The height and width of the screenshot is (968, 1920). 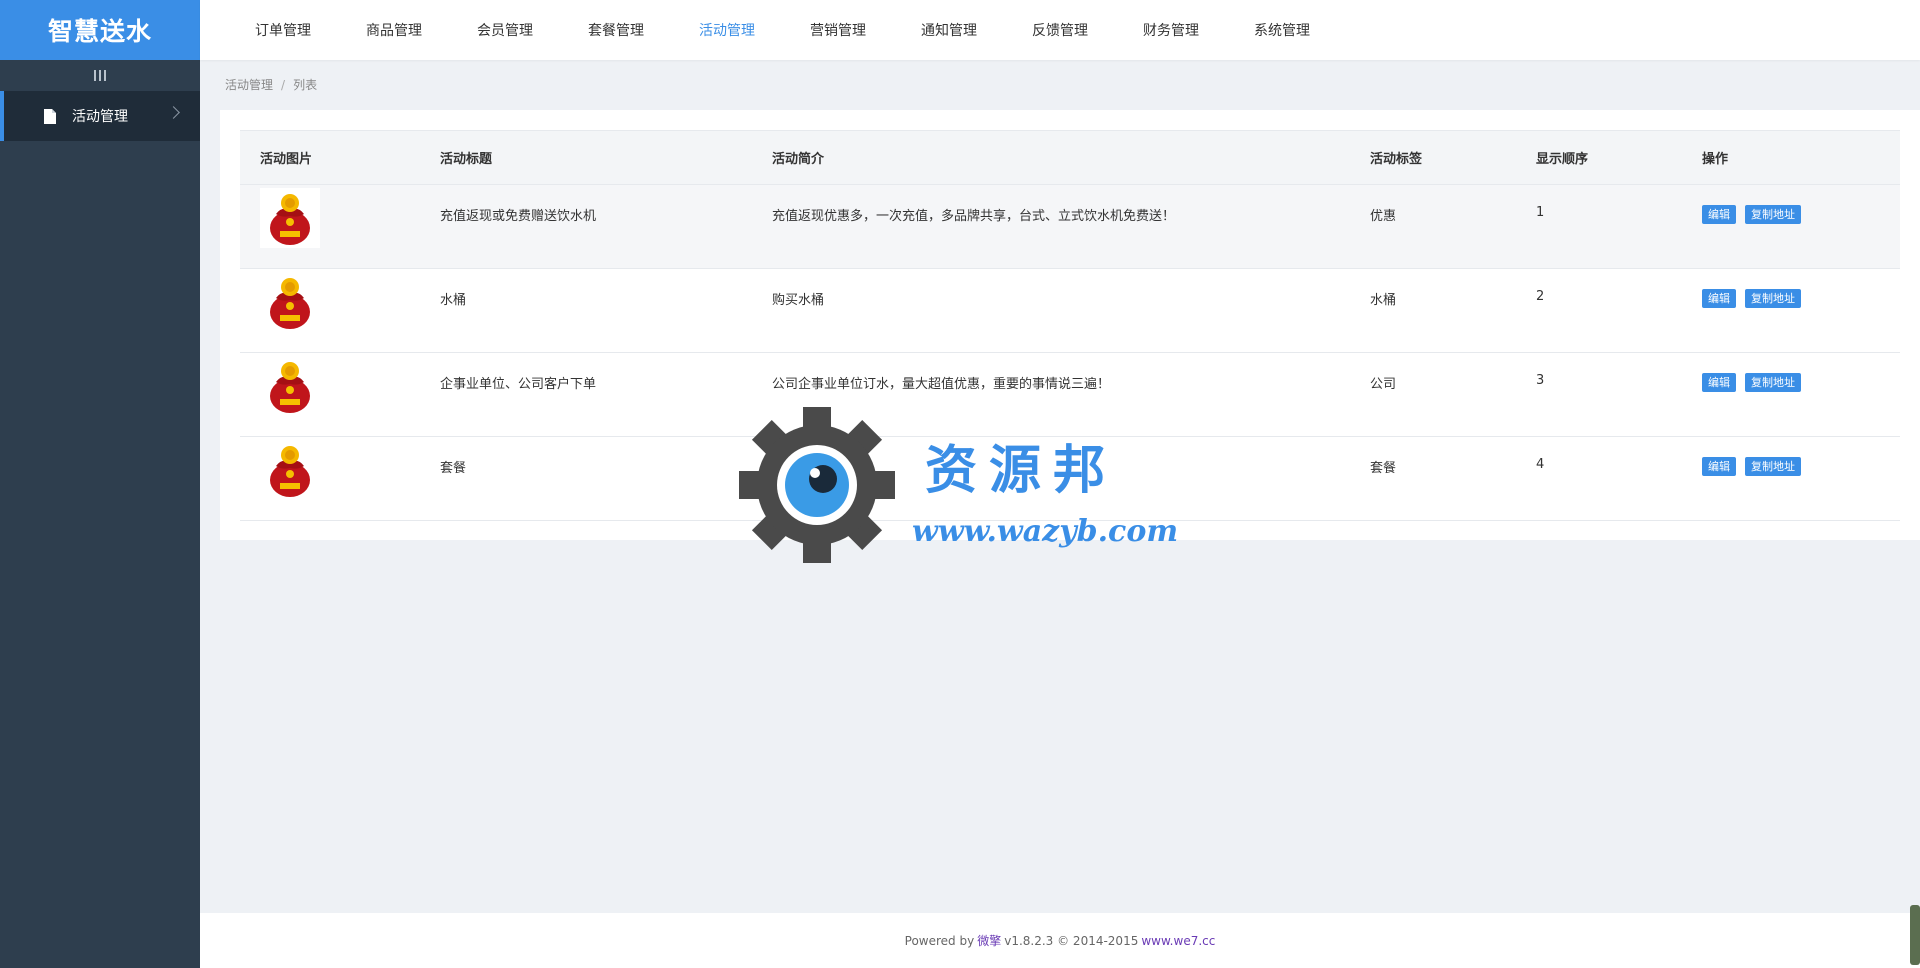 I want to click on breadcrumb: 活动管理 / 列表, so click(x=271, y=84).